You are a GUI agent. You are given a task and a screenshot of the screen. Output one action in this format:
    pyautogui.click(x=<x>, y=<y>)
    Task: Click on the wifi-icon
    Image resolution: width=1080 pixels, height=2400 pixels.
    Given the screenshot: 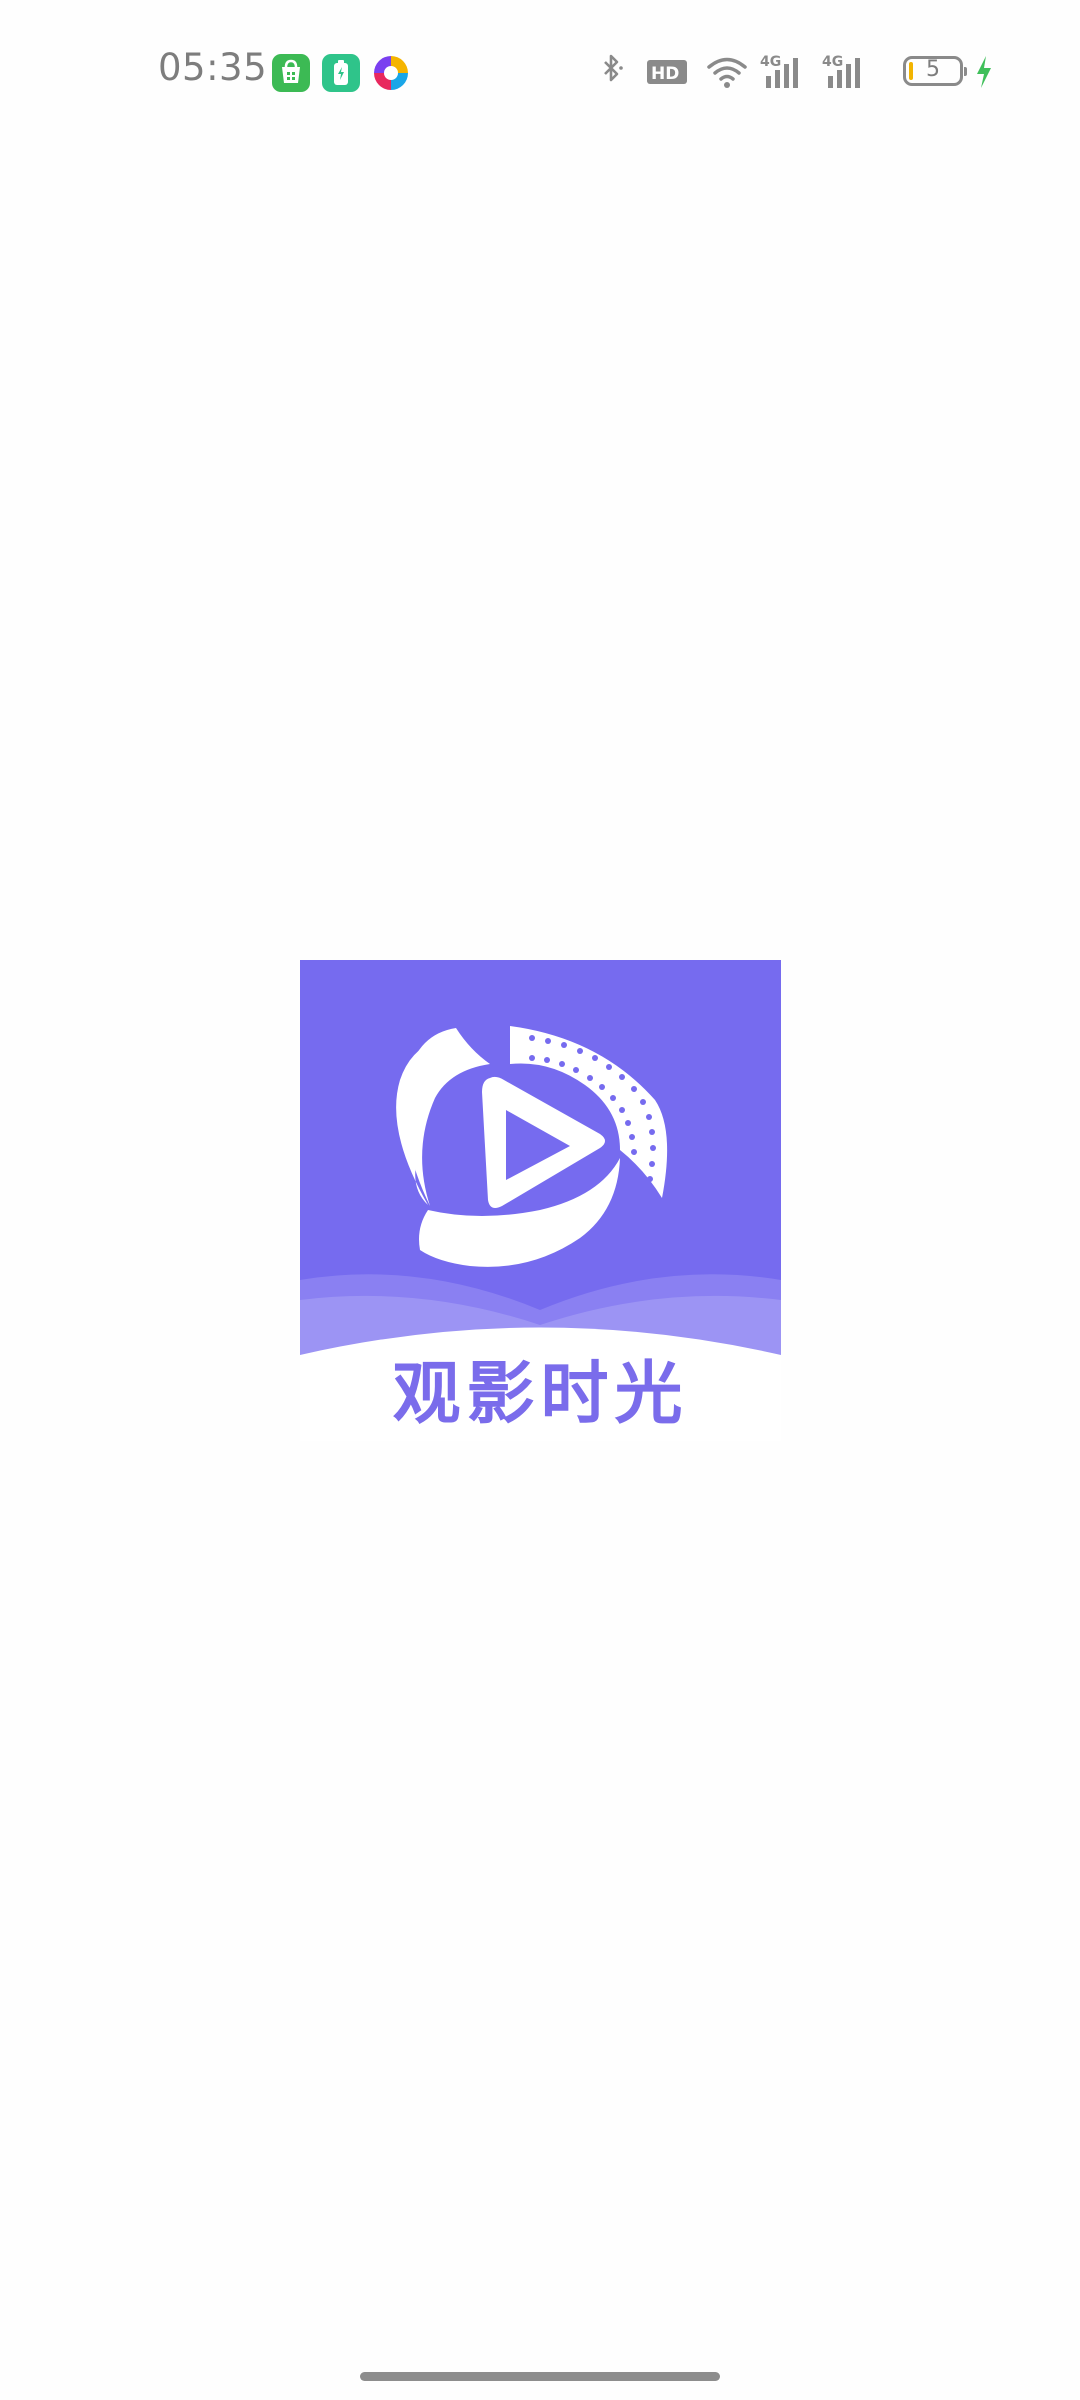 What is the action you would take?
    pyautogui.click(x=727, y=72)
    